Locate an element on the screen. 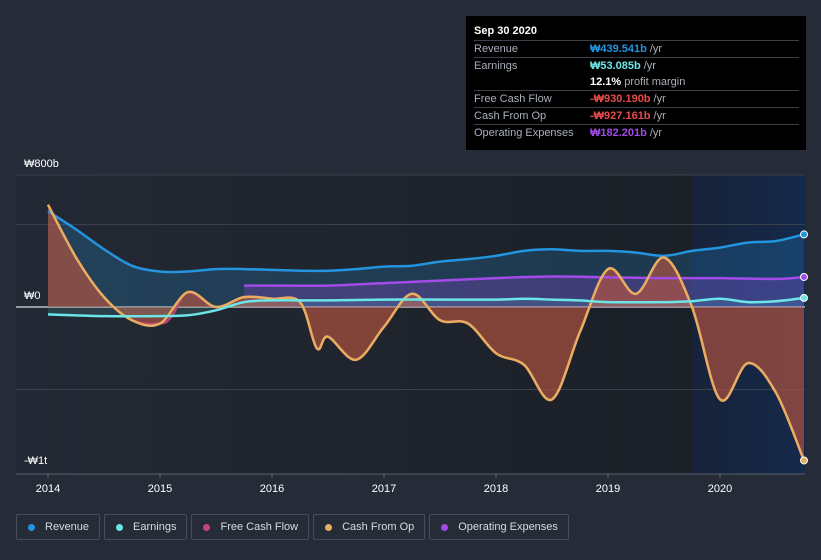  tooltip-label: Cash From Op is located at coordinates (510, 116).